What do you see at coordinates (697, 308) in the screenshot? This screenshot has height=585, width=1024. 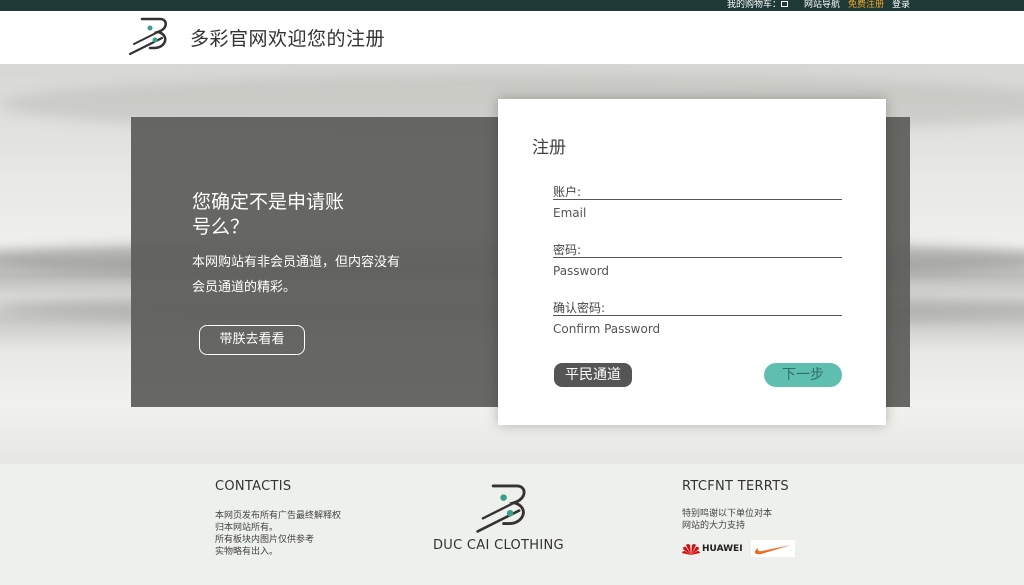 I see `confirm-password-label: 确认密码:` at bounding box center [697, 308].